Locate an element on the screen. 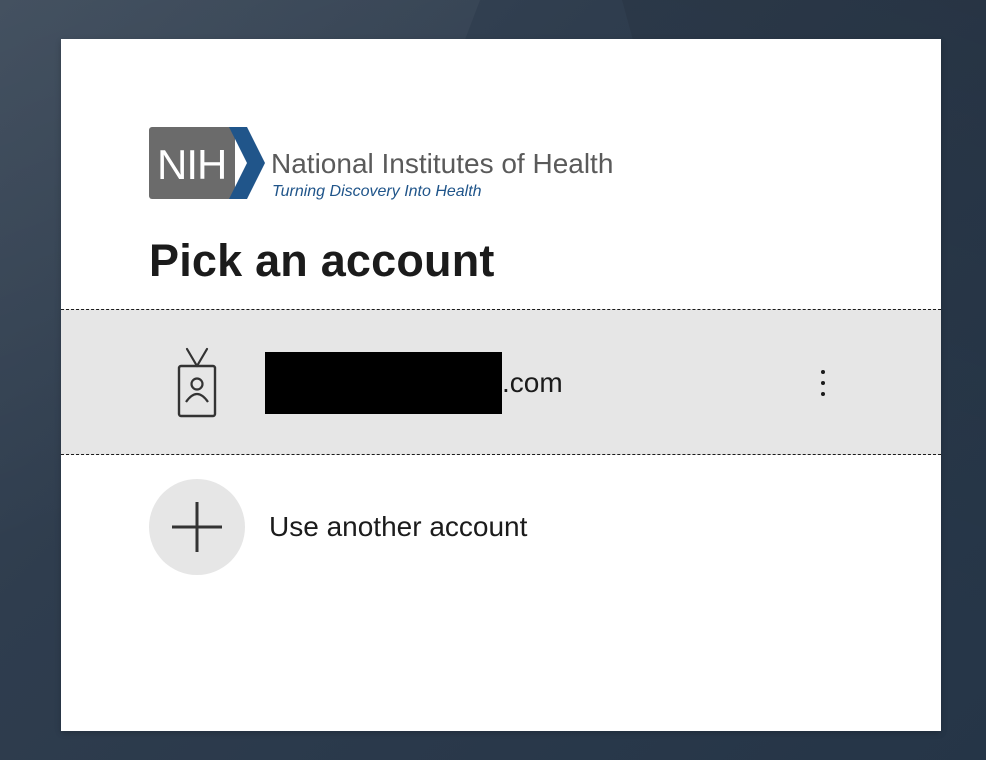  plus-icon is located at coordinates (197, 527).